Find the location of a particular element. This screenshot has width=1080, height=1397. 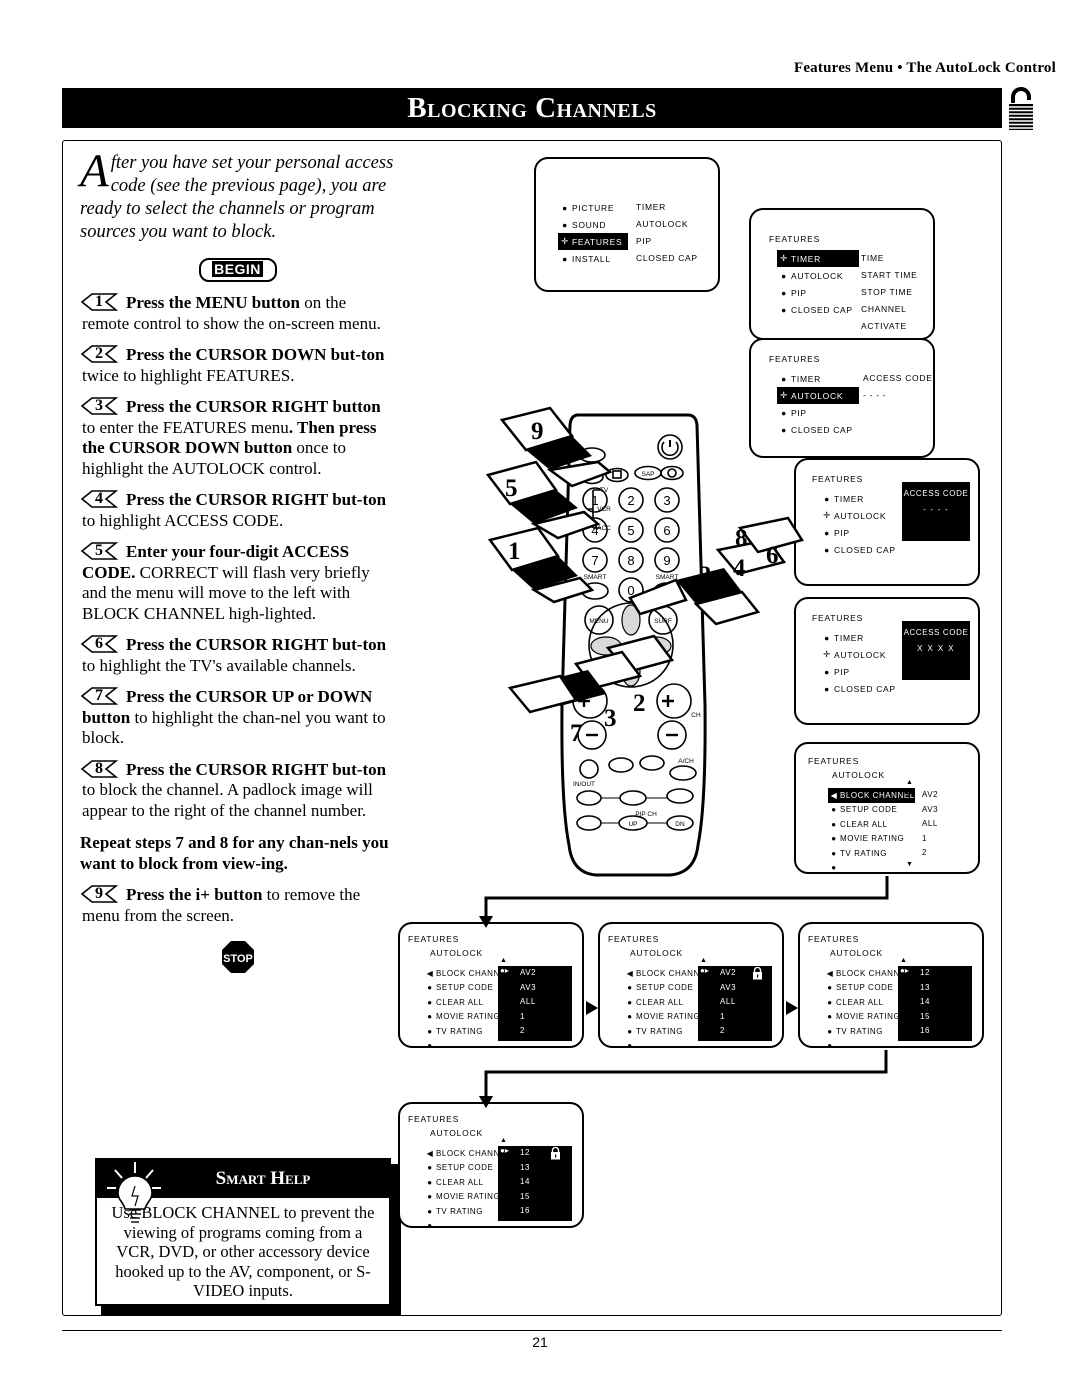

step-2-bold: Press the CURSOR DOWN but- is located at coordinates (243, 354).